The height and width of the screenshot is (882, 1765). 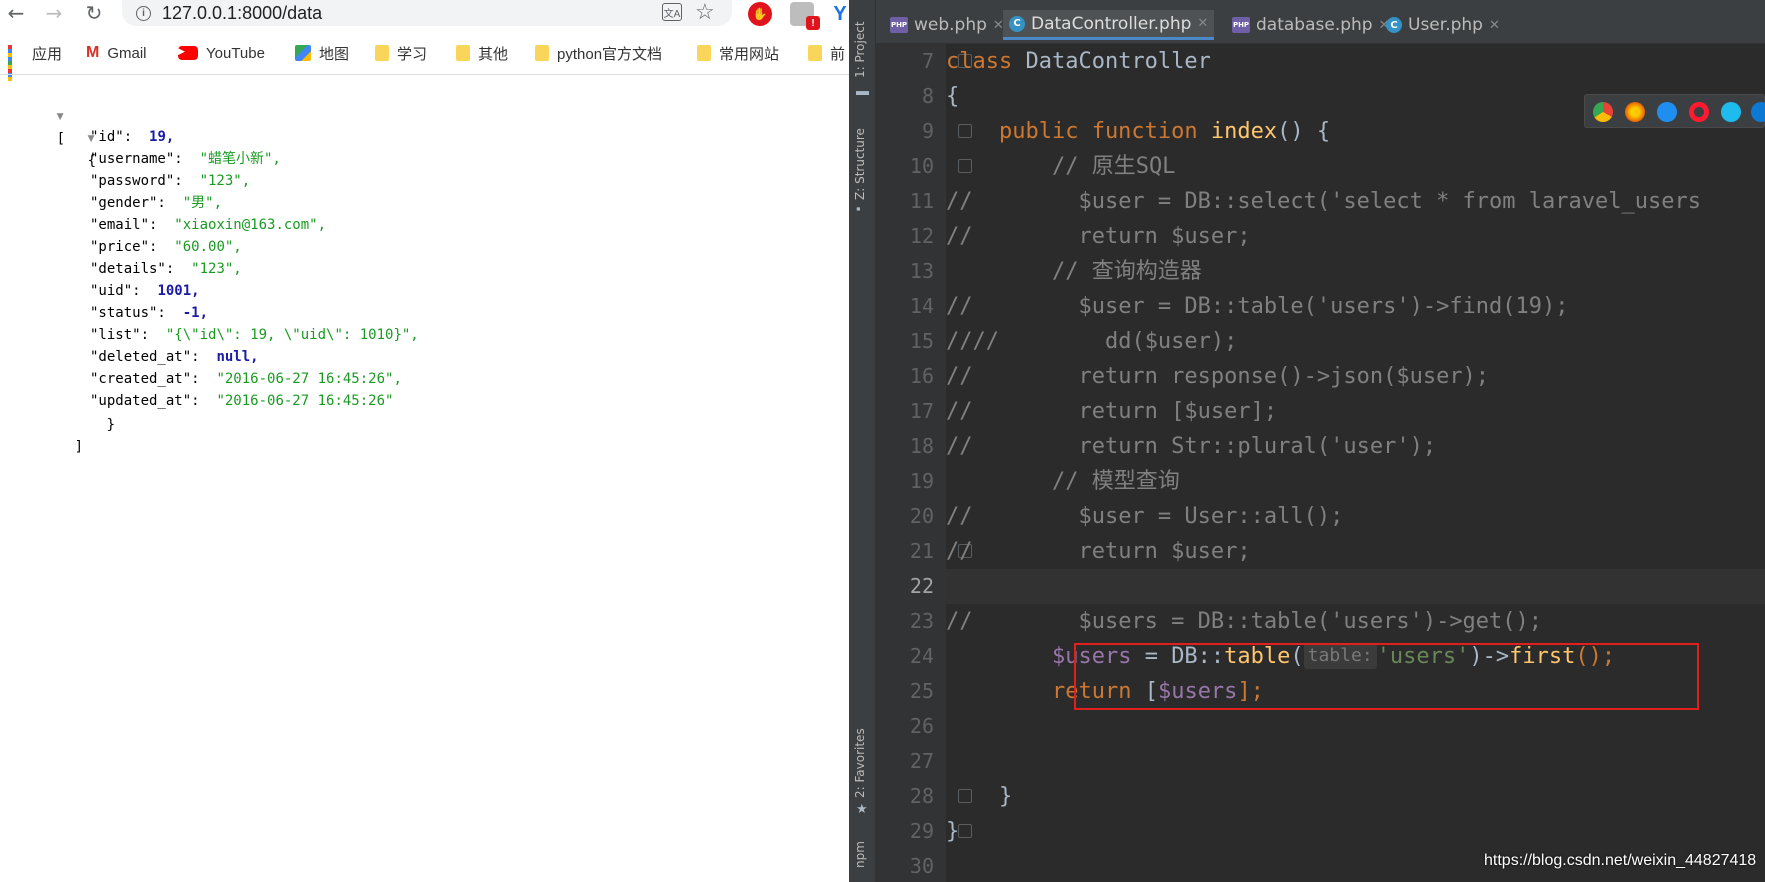 I want to click on bookmark-gmail: M Gmail, so click(x=116, y=53).